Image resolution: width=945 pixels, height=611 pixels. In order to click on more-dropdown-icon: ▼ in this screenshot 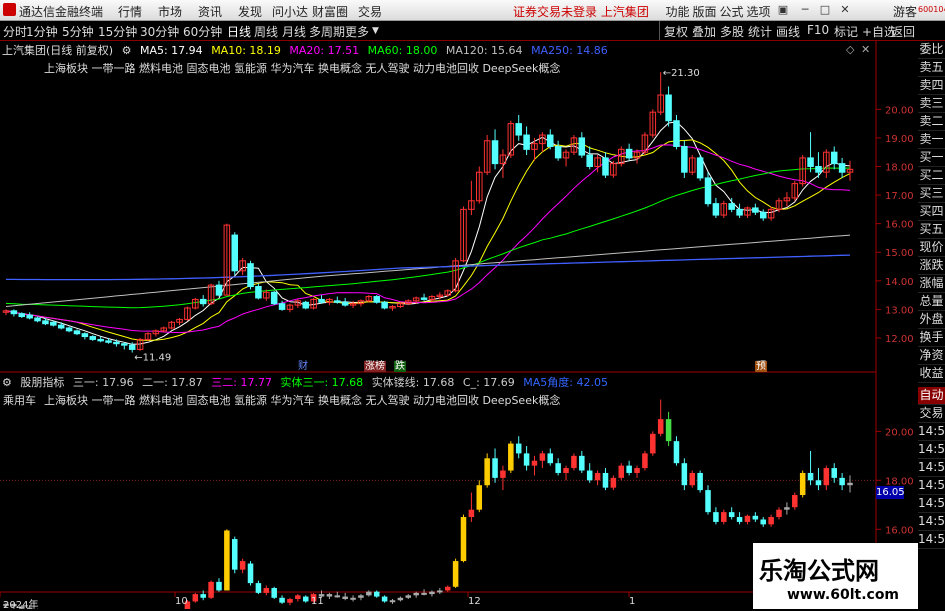, I will do `click(375, 31)`.